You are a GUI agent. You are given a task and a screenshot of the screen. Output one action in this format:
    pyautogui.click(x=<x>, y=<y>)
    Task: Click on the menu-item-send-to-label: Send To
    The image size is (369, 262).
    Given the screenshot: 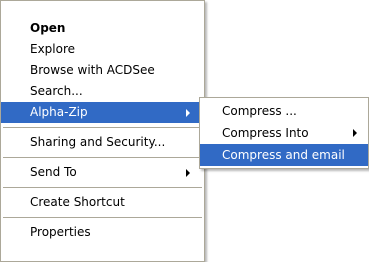 What is the action you would take?
    pyautogui.click(x=53, y=172)
    